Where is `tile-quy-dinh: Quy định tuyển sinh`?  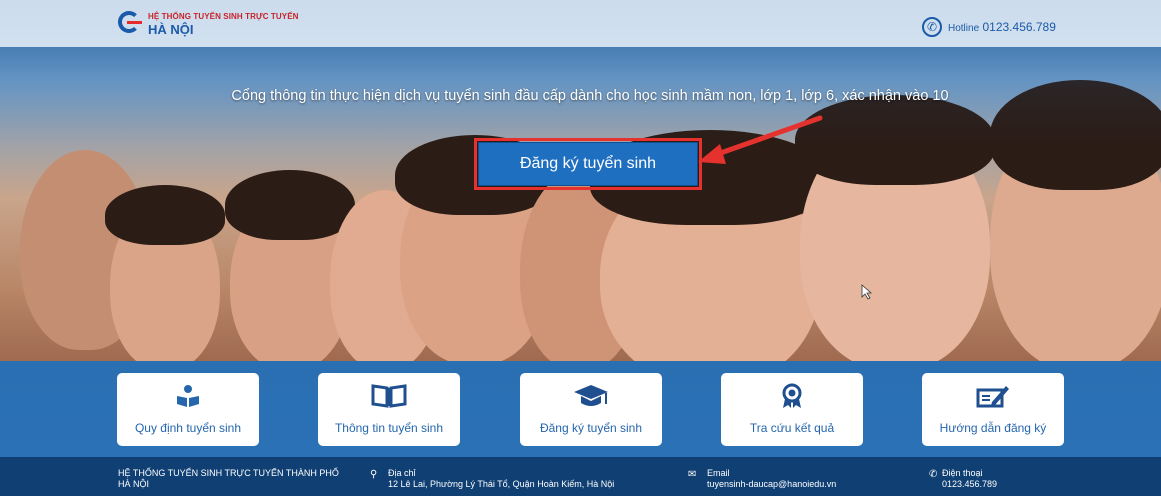 tile-quy-dinh: Quy định tuyển sinh is located at coordinates (188, 409).